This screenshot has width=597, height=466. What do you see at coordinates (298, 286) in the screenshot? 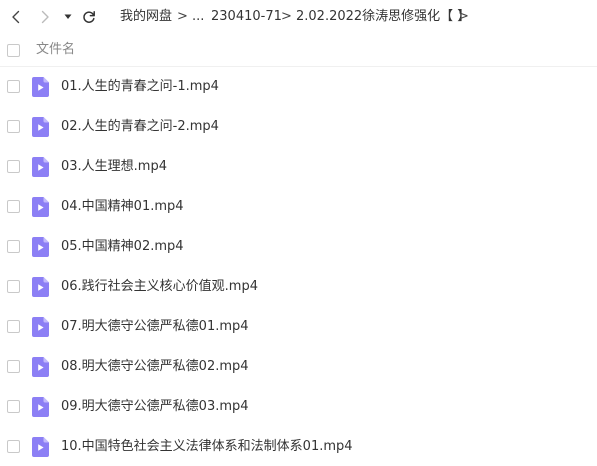
I see `file-row: 06.践行社会主义核心价值观.mp4` at bounding box center [298, 286].